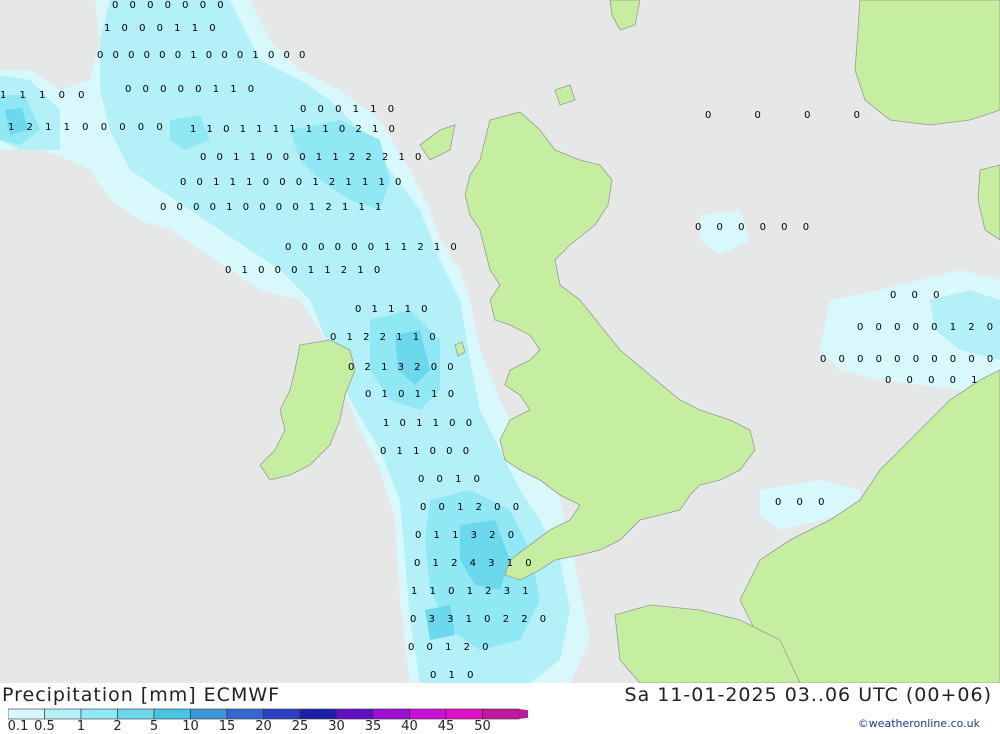 This screenshot has width=1000, height=734. What do you see at coordinates (302, 270) in the screenshot?
I see `value-row: 0 1 0 0 0 1 1 2 1 0` at bounding box center [302, 270].